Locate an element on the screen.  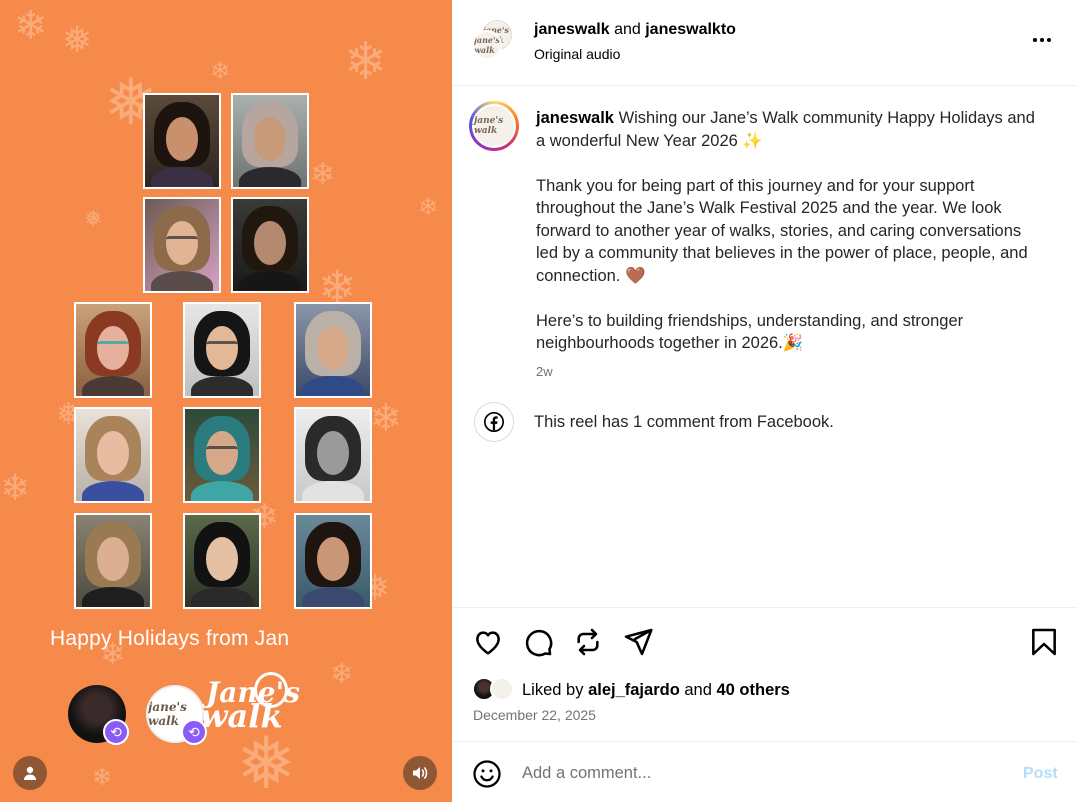
comment-bar: Post is located at coordinates (764, 771).